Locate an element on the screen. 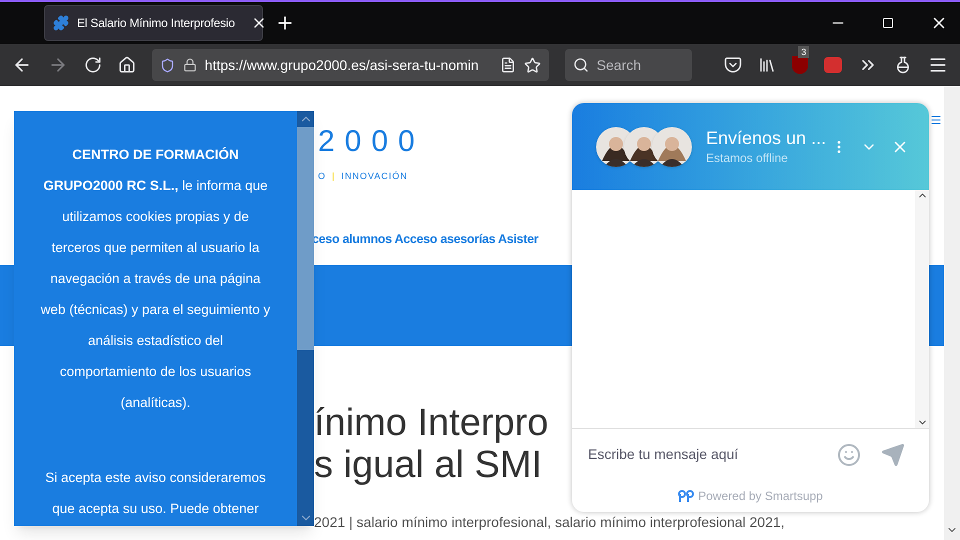 The image size is (960, 540). maximize-icon is located at coordinates (888, 23).